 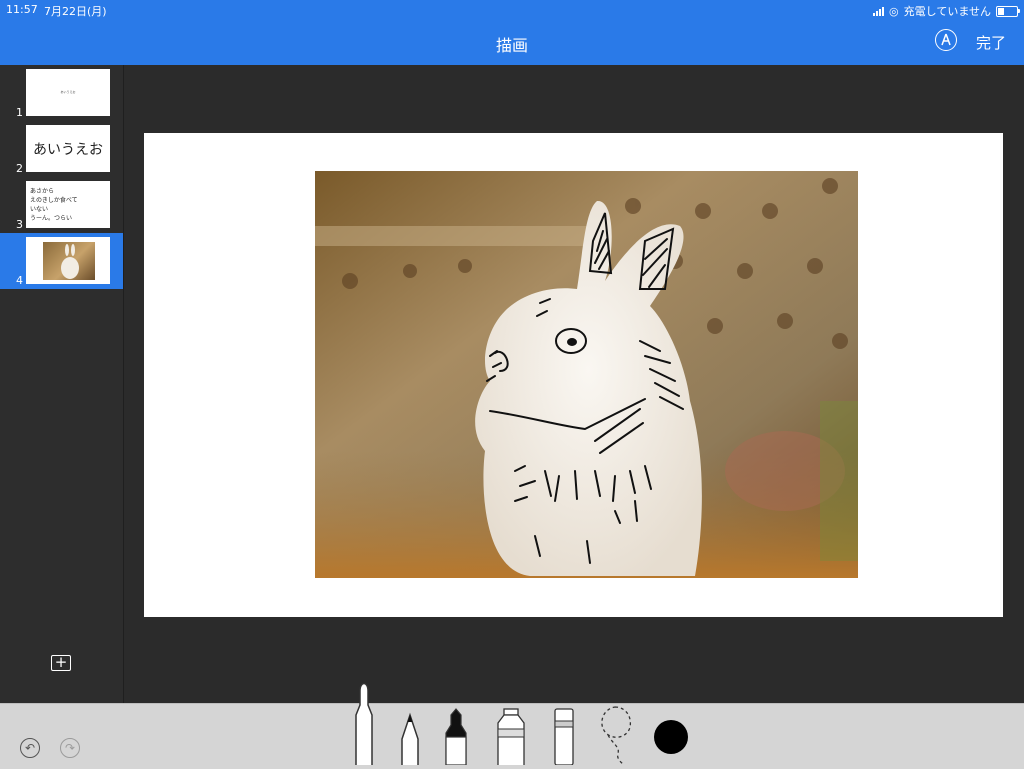 I want to click on color-picker-swatch, so click(x=671, y=737).